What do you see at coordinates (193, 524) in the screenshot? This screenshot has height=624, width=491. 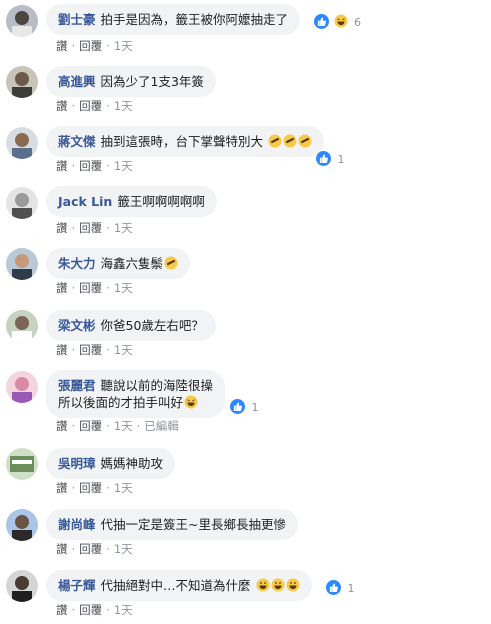 I see `comment-text: 代抽一定是簽王~里長鄉長抽更慘` at bounding box center [193, 524].